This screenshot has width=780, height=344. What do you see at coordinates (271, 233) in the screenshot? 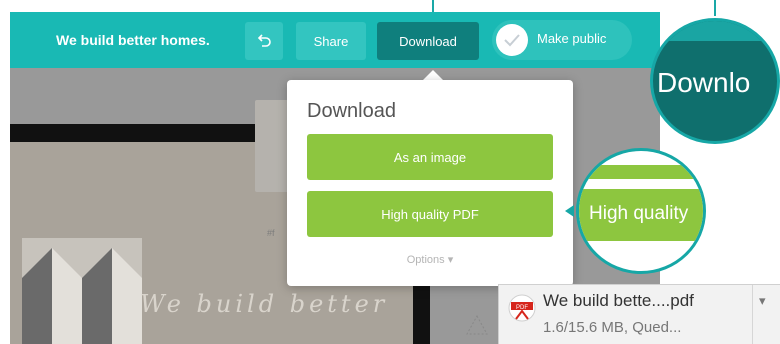
I see `design-tag-text: #f` at bounding box center [271, 233].